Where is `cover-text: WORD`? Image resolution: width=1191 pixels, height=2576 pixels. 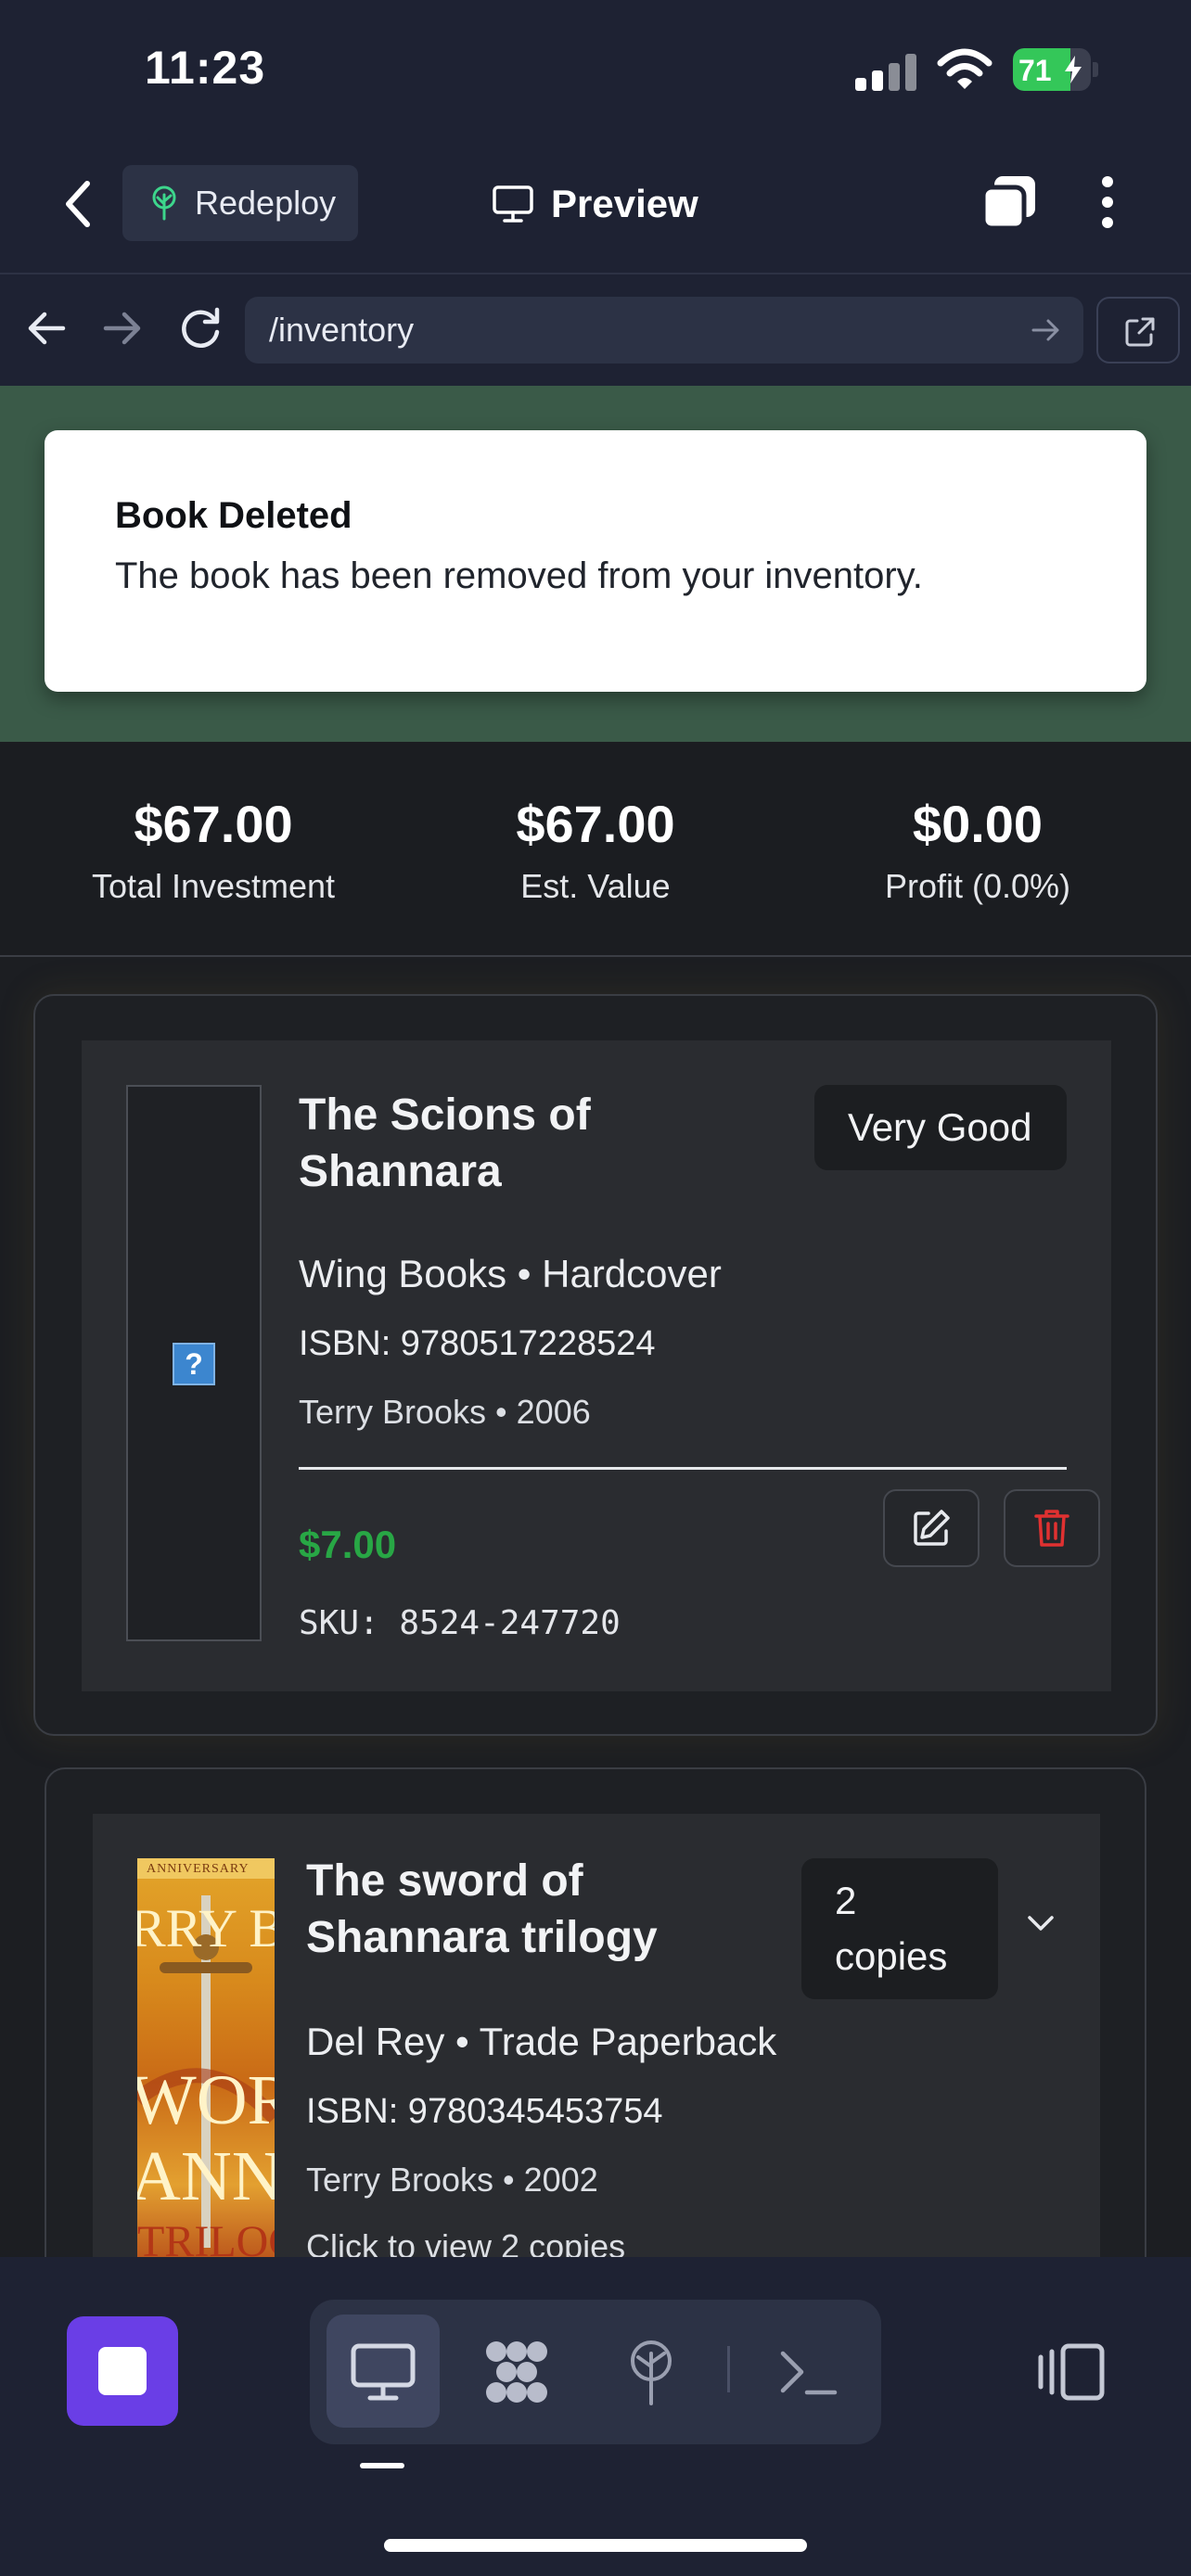
cover-text: WORD is located at coordinates (206, 2100).